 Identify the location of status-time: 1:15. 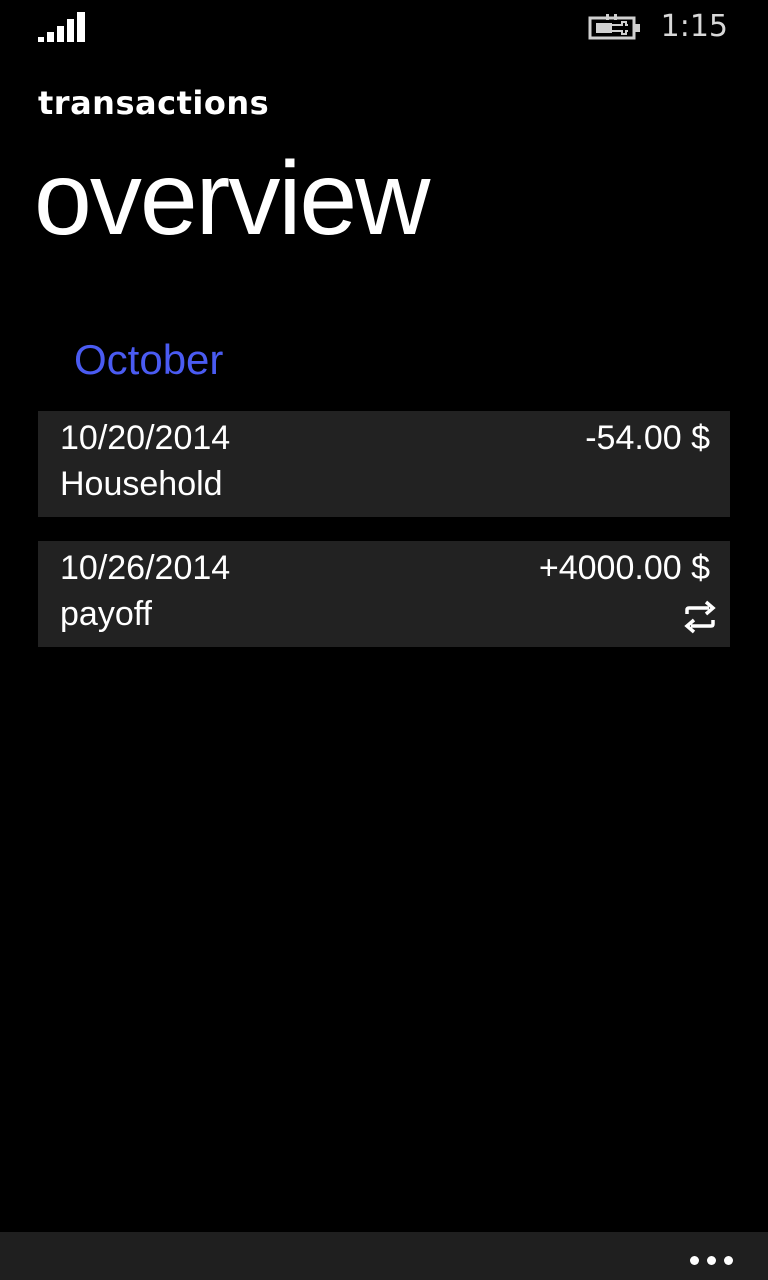
(694, 26).